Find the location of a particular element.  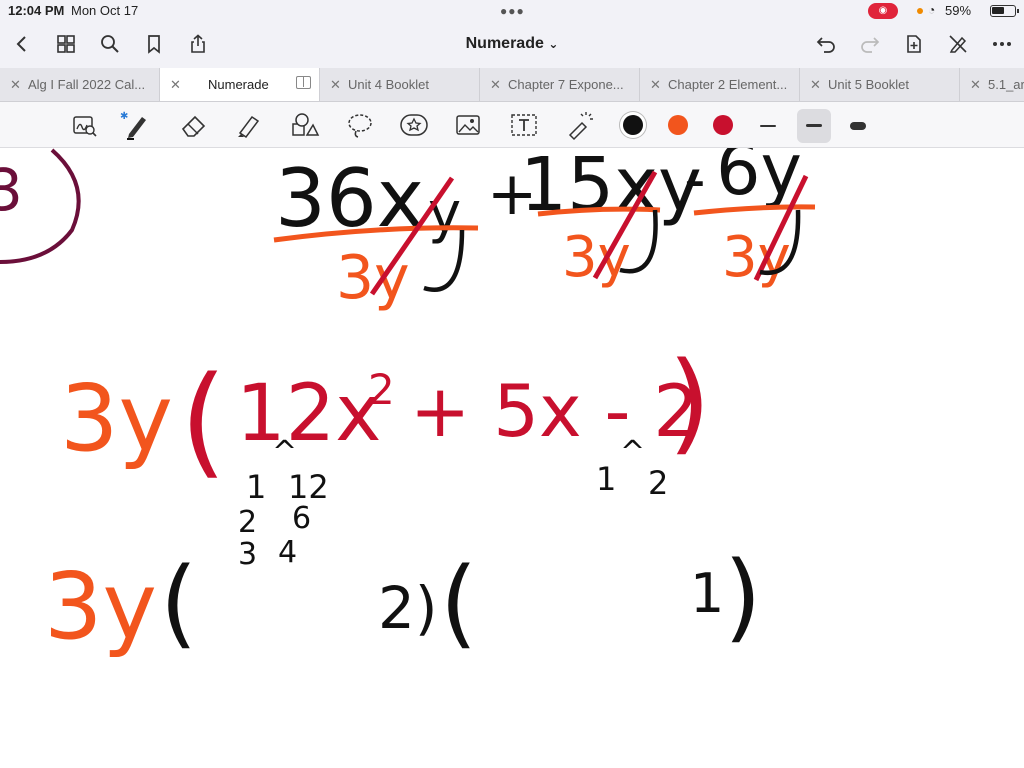

status-bar: 12:04 PM Mon Oct 17 ●●● ◉ ◔ 59% is located at coordinates (512, 11).